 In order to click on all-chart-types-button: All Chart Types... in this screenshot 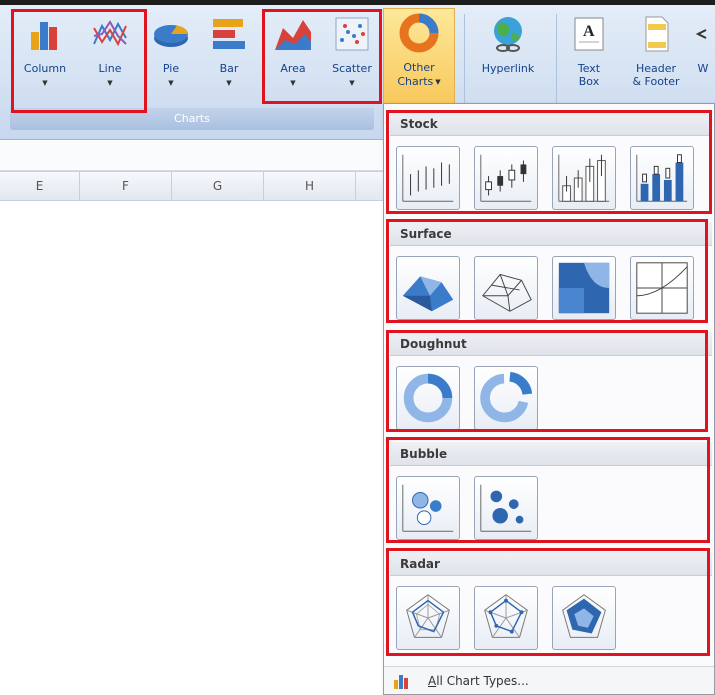, I will do `click(549, 680)`.